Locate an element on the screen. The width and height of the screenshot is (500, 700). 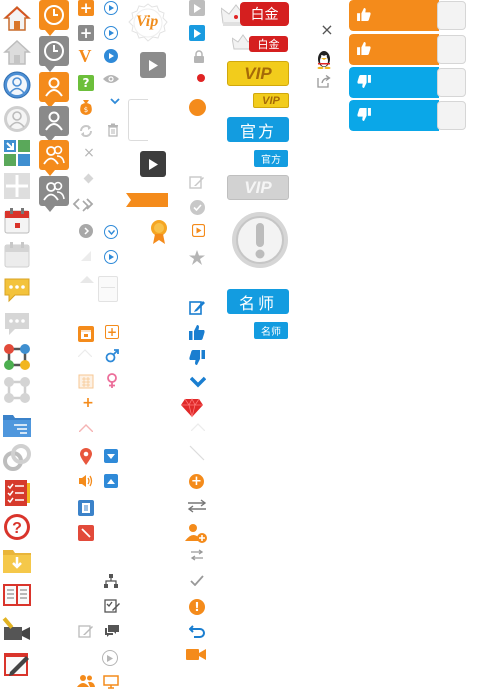
chat-bubble-gray-icon is located at coordinates (17, 323).